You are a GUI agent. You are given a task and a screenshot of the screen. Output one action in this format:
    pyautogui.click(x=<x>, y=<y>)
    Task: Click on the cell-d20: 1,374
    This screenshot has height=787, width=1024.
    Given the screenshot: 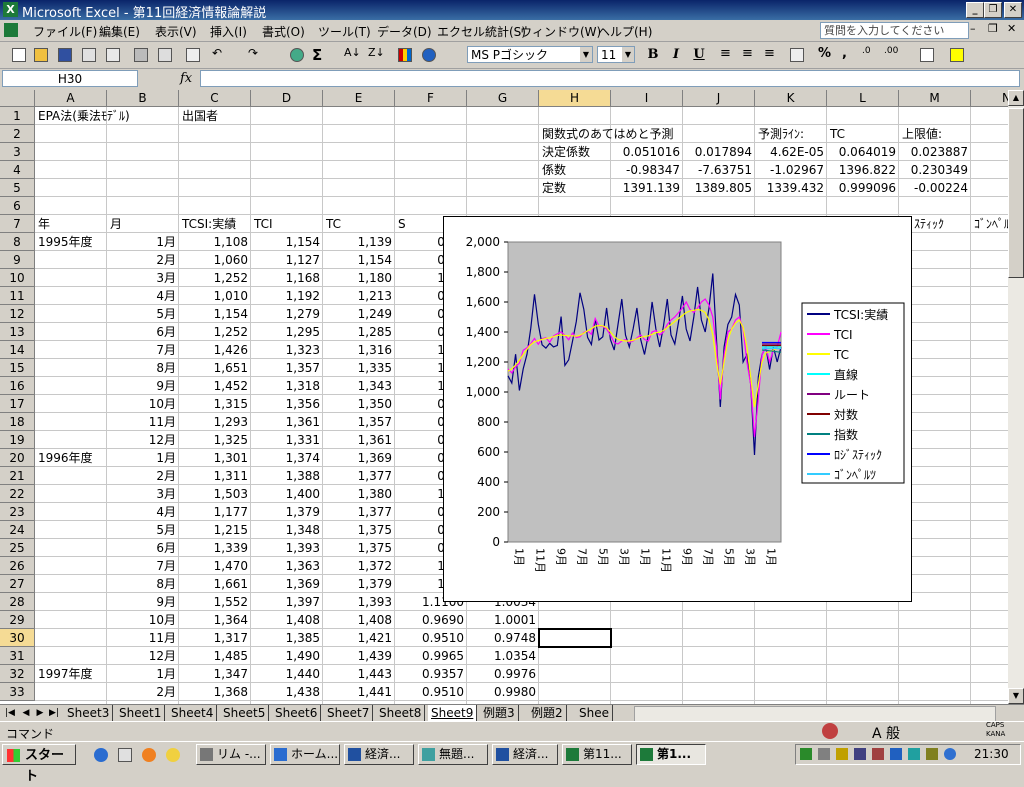 What is the action you would take?
    pyautogui.click(x=287, y=458)
    